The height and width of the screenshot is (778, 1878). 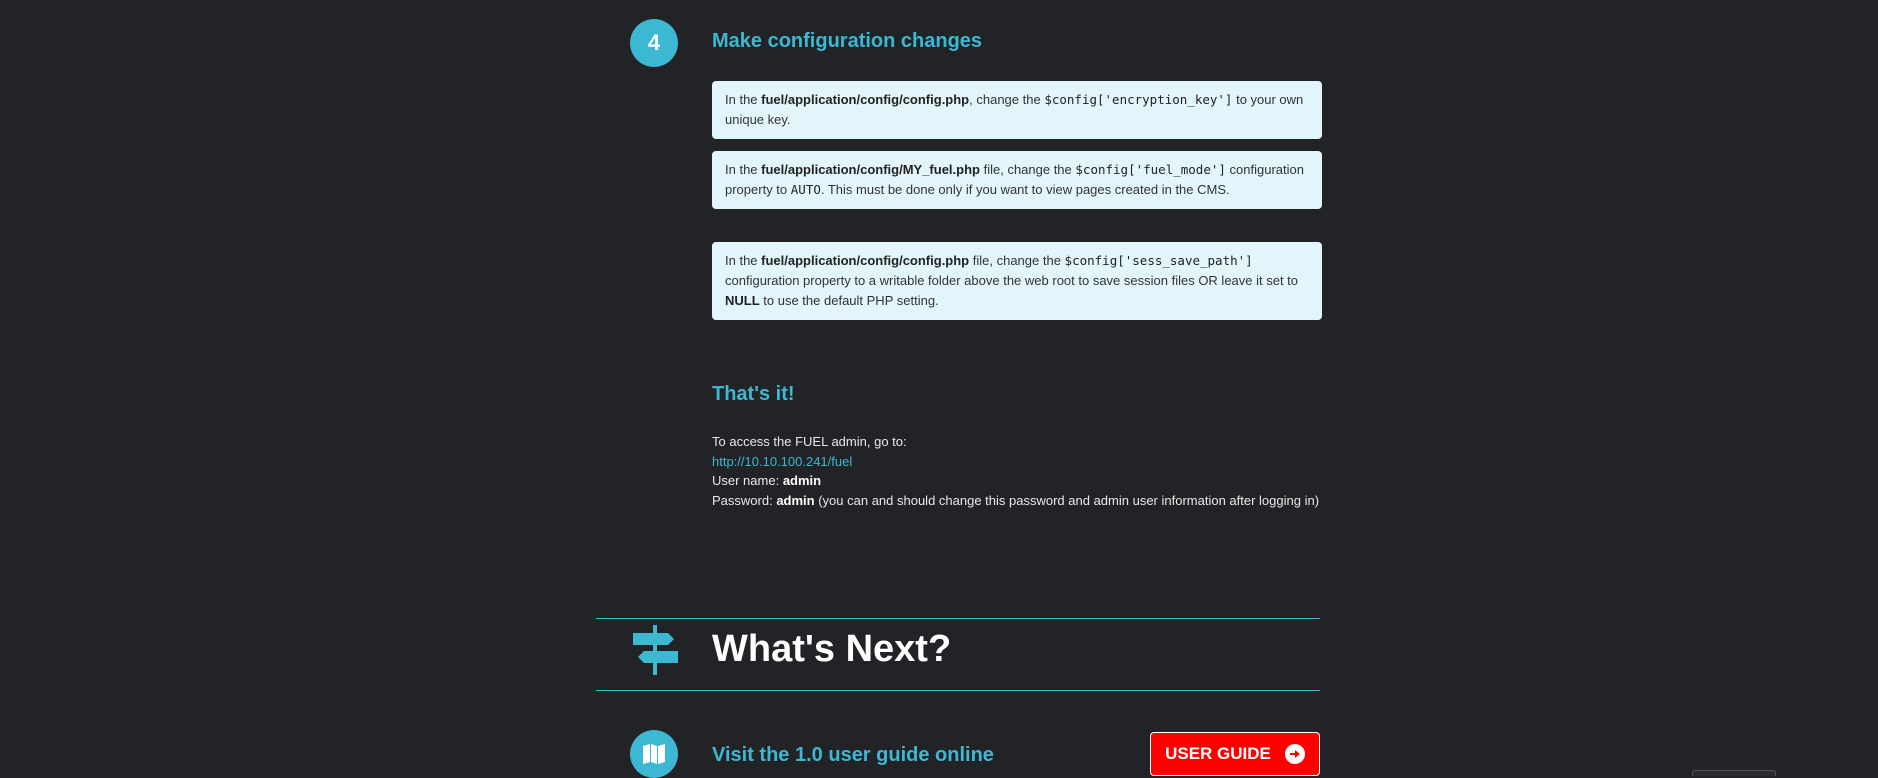 What do you see at coordinates (849, 300) in the screenshot?
I see `note-text: to use the default PHP setting.` at bounding box center [849, 300].